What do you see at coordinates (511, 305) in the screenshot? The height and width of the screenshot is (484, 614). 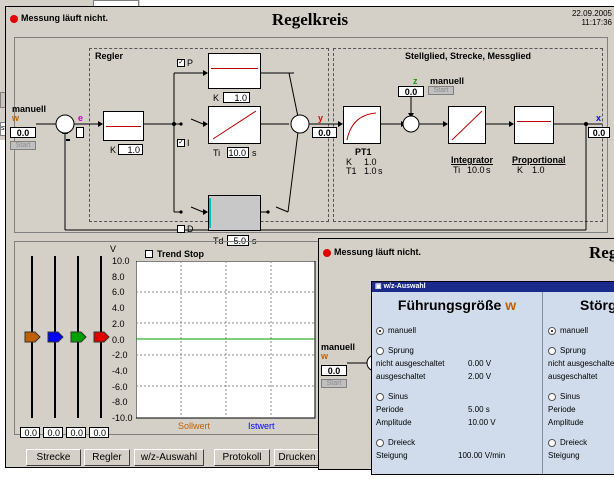 I see `col1-symbol: w` at bounding box center [511, 305].